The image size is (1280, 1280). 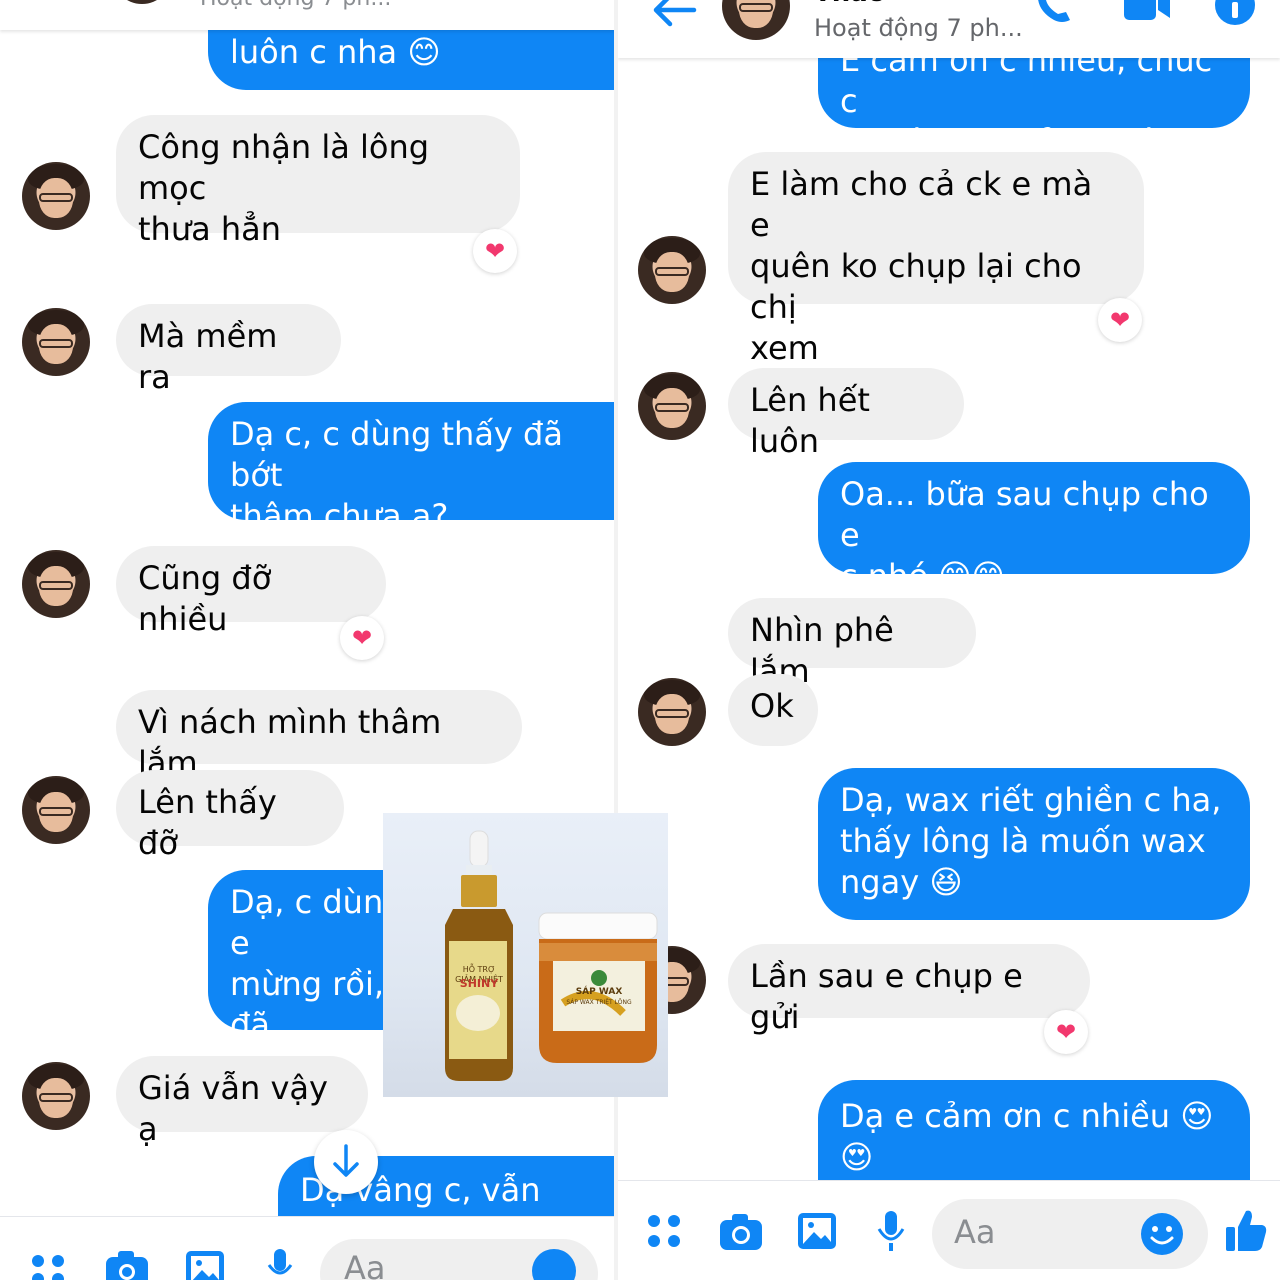 What do you see at coordinates (251, 592) in the screenshot?
I see `message-bubble-incoming: Cũng đỡ nhiều` at bounding box center [251, 592].